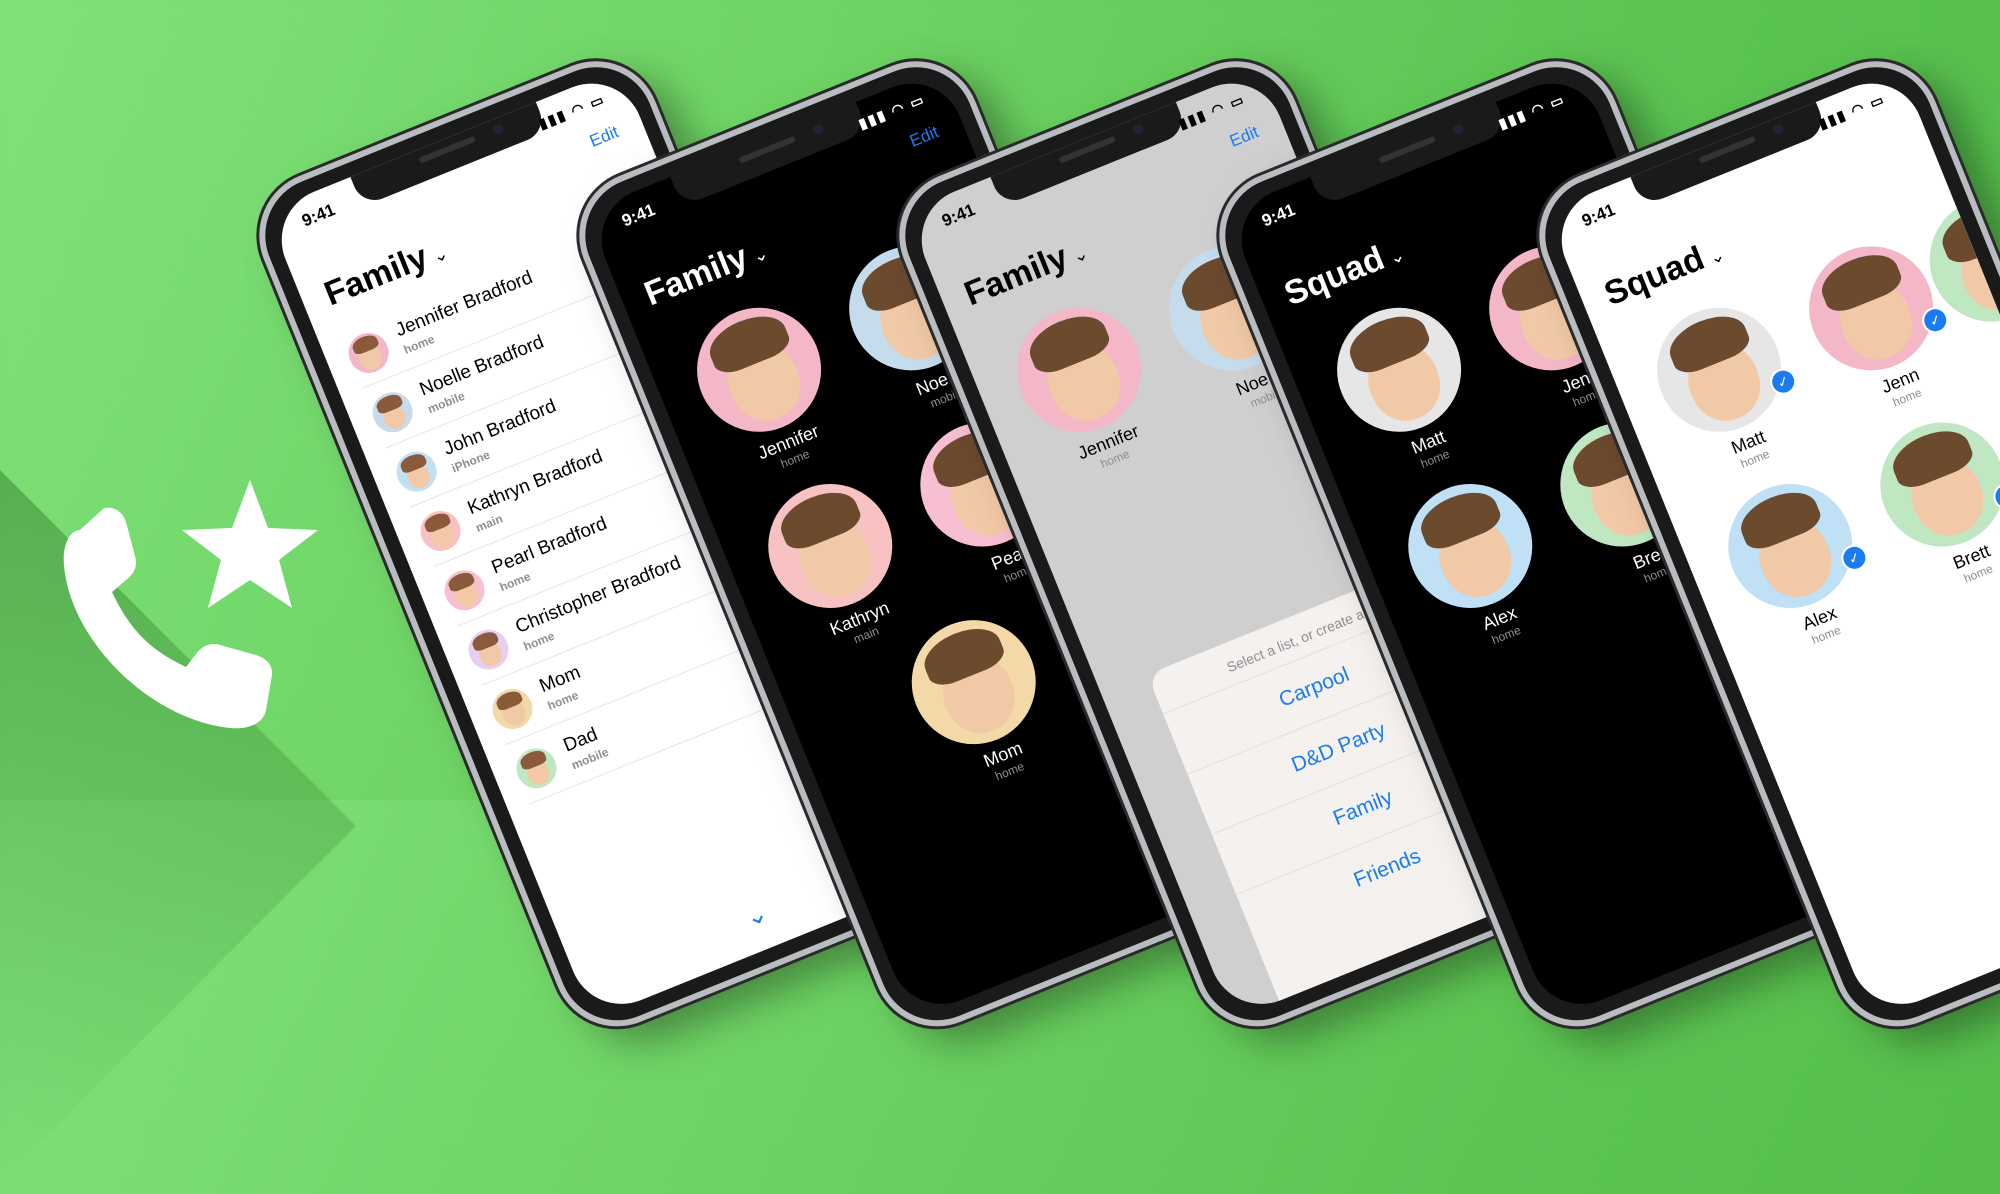 The image size is (2000, 1194). I want to click on contact-tile: Kathryn main, so click(838, 565).